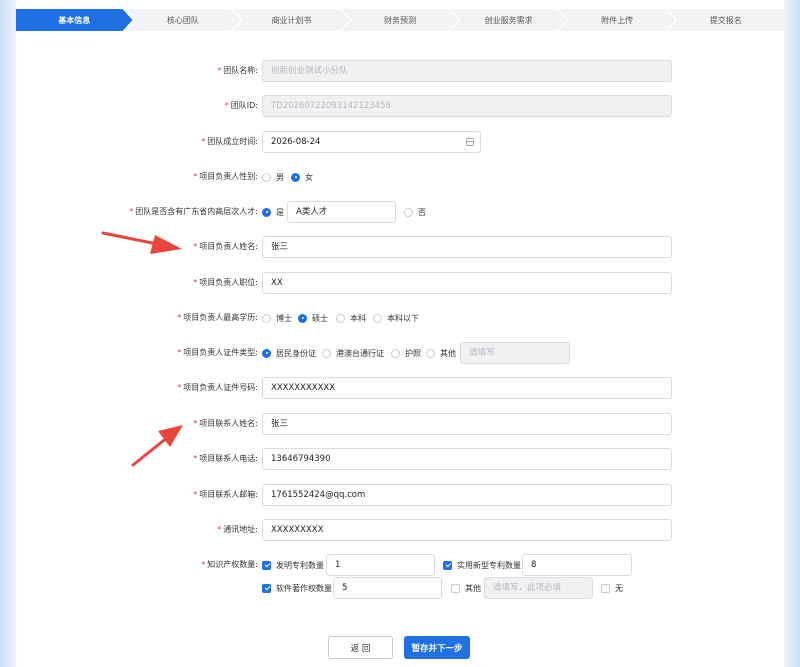  What do you see at coordinates (142, 349) in the screenshot?
I see `annotation-arrows` at bounding box center [142, 349].